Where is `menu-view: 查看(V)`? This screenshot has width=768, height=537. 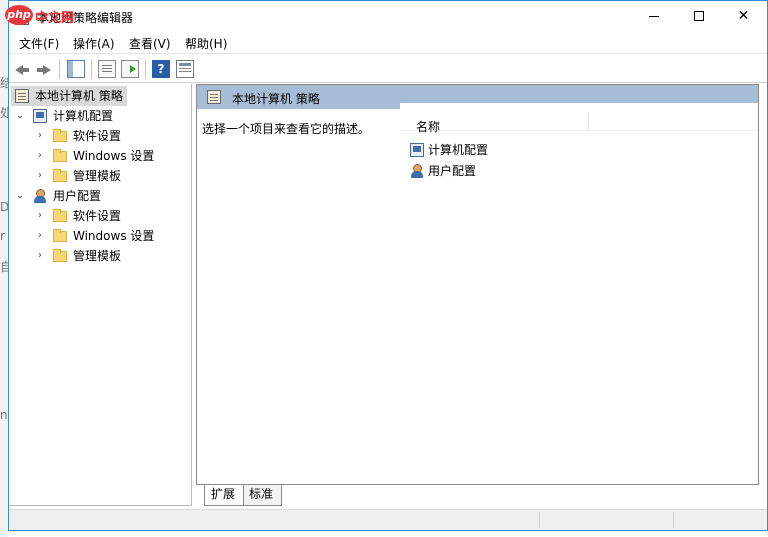
menu-view: 查看(V) is located at coordinates (150, 43).